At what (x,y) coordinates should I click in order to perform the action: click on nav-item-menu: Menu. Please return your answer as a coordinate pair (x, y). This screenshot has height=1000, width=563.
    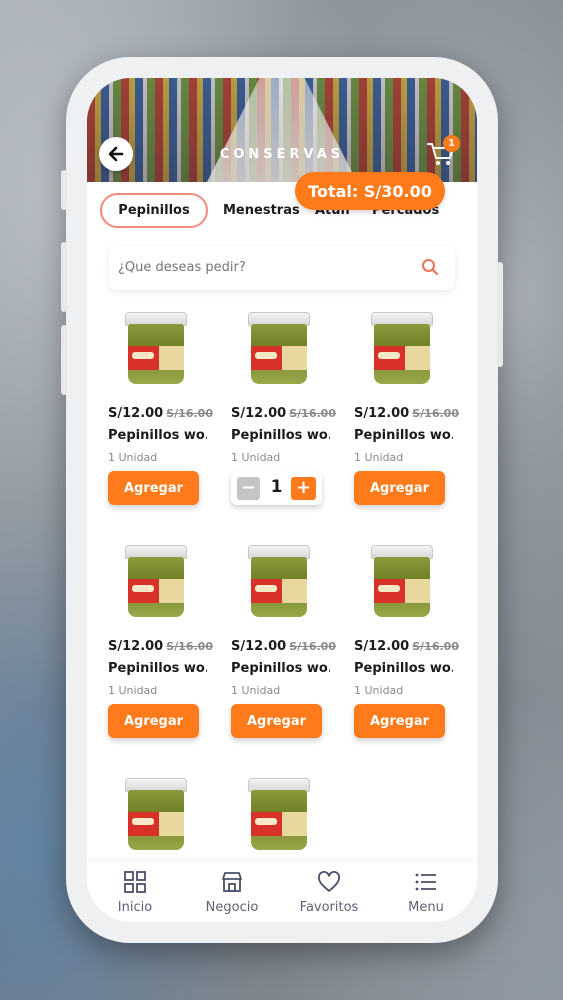
    Looking at the image, I should click on (426, 892).